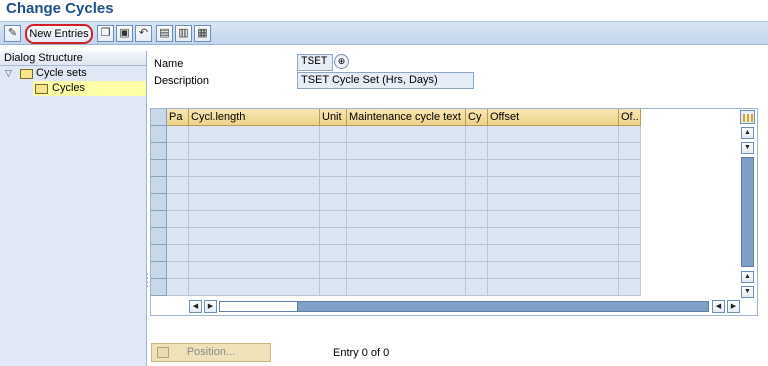 Image resolution: width=768 pixels, height=366 pixels. I want to click on deselect-all-icon: ▦, so click(202, 33).